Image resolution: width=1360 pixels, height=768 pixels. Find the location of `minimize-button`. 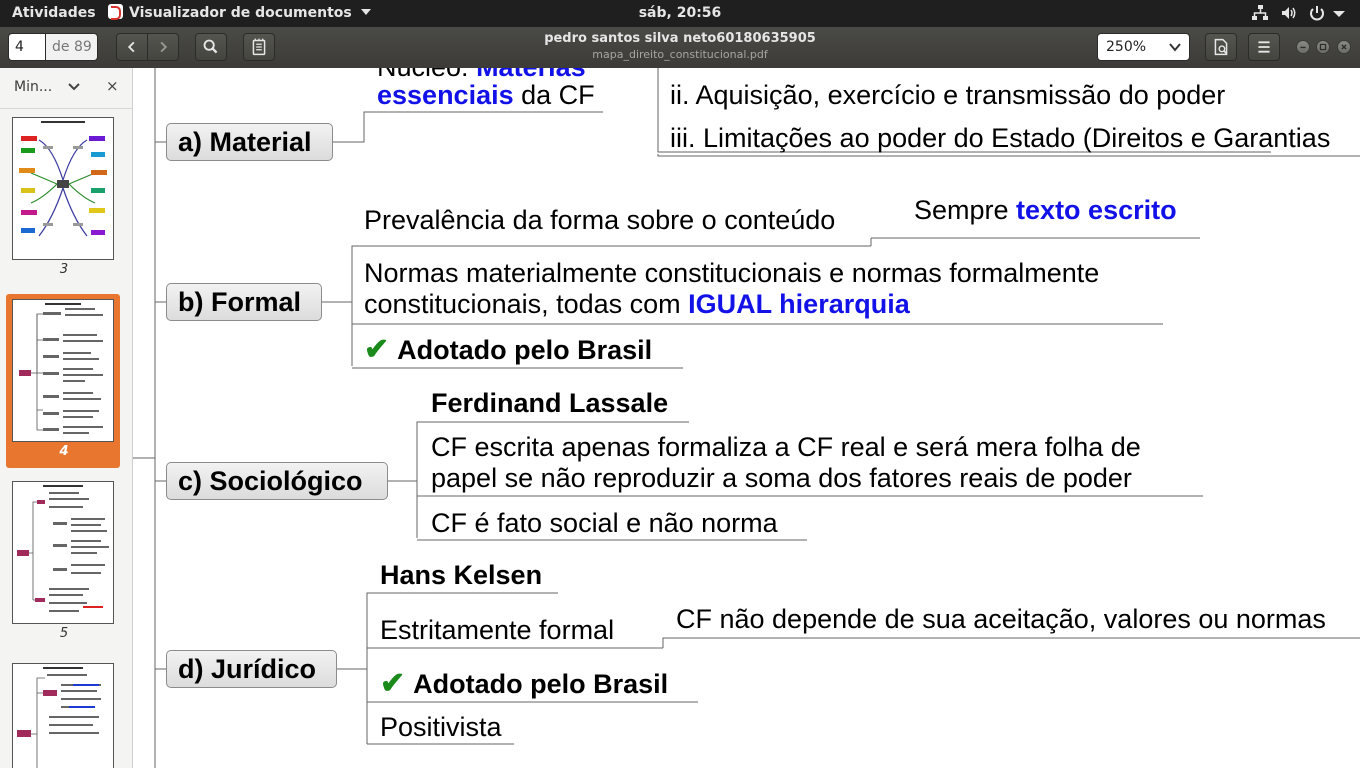

minimize-button is located at coordinates (1303, 47).